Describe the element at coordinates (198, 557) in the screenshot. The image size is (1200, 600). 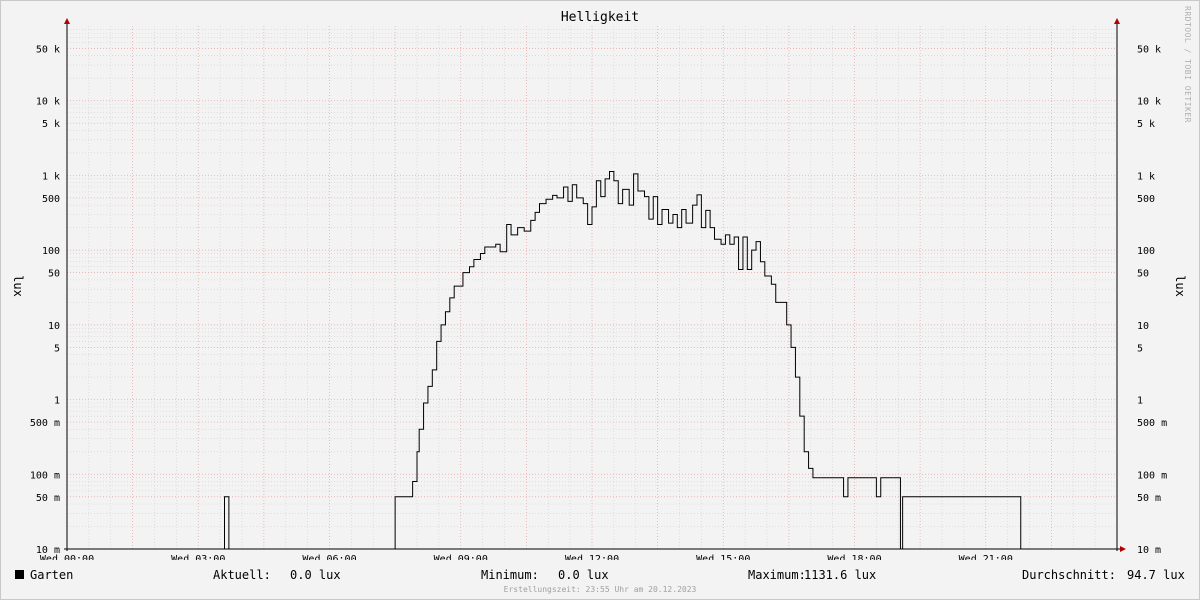
I see `x-tick-label: Wed 03:00` at that location.